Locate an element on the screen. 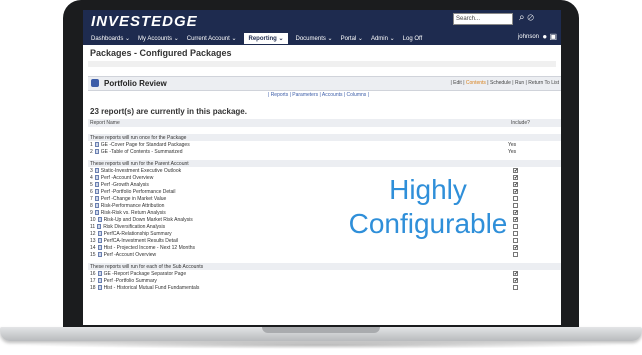  nav-log-off: Log Off is located at coordinates (413, 39).